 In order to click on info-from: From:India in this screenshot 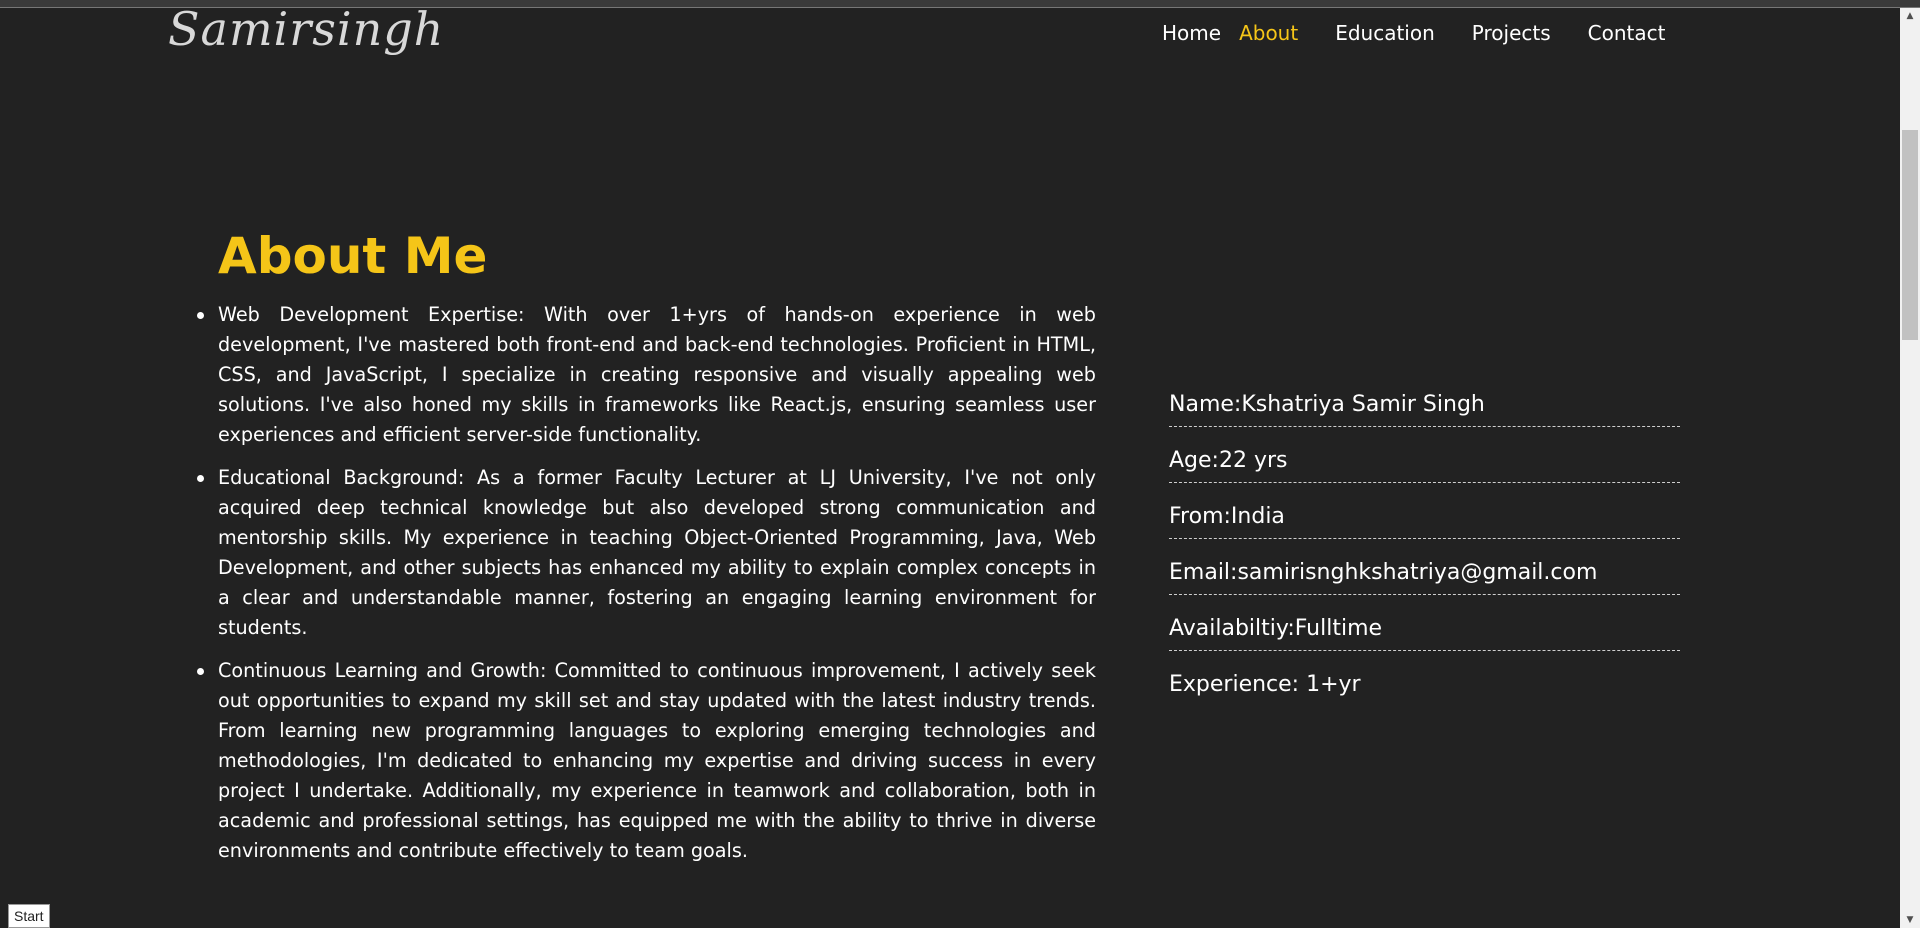, I will do `click(1424, 517)`.